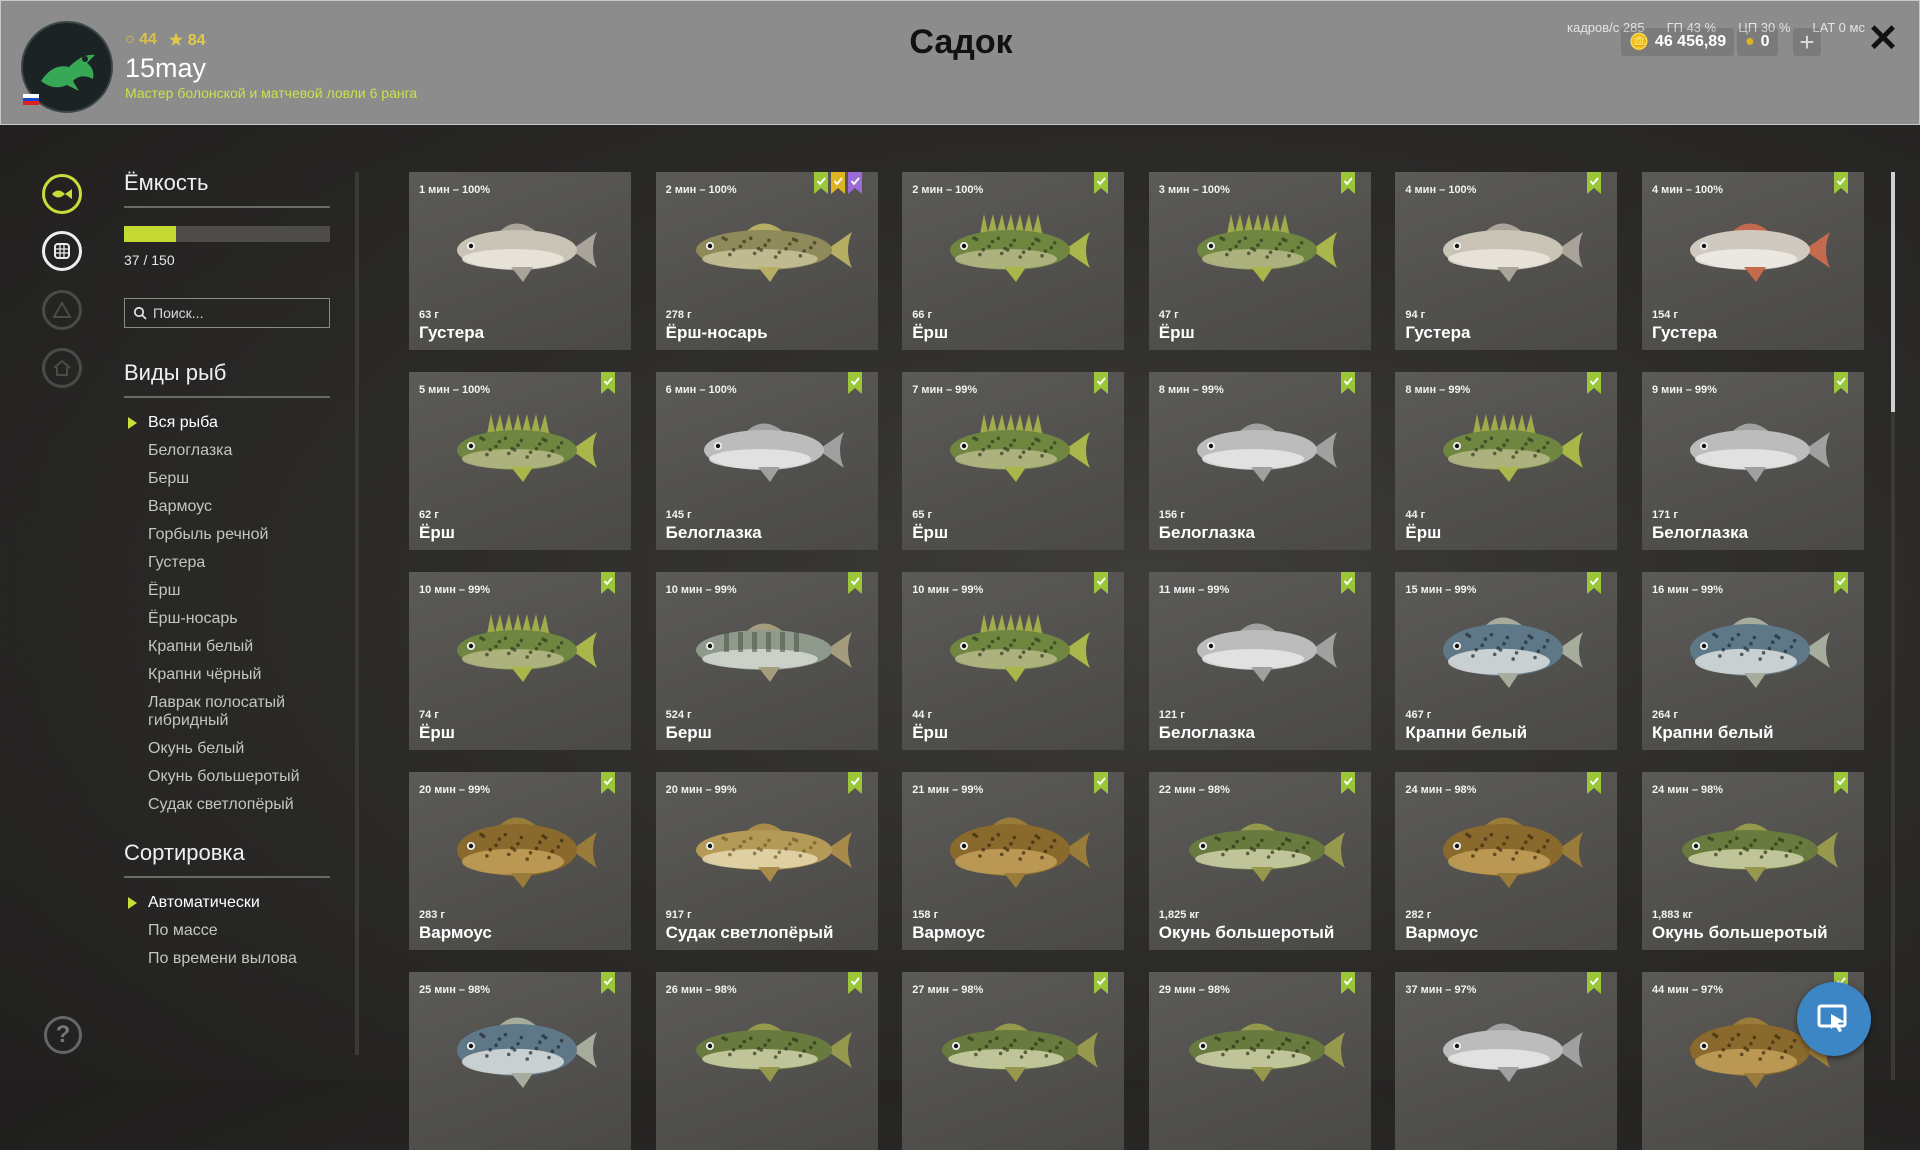 This screenshot has width=1920, height=1150. What do you see at coordinates (1194, 790) in the screenshot?
I see `catch-time-freshness: 22 мин – 98%` at bounding box center [1194, 790].